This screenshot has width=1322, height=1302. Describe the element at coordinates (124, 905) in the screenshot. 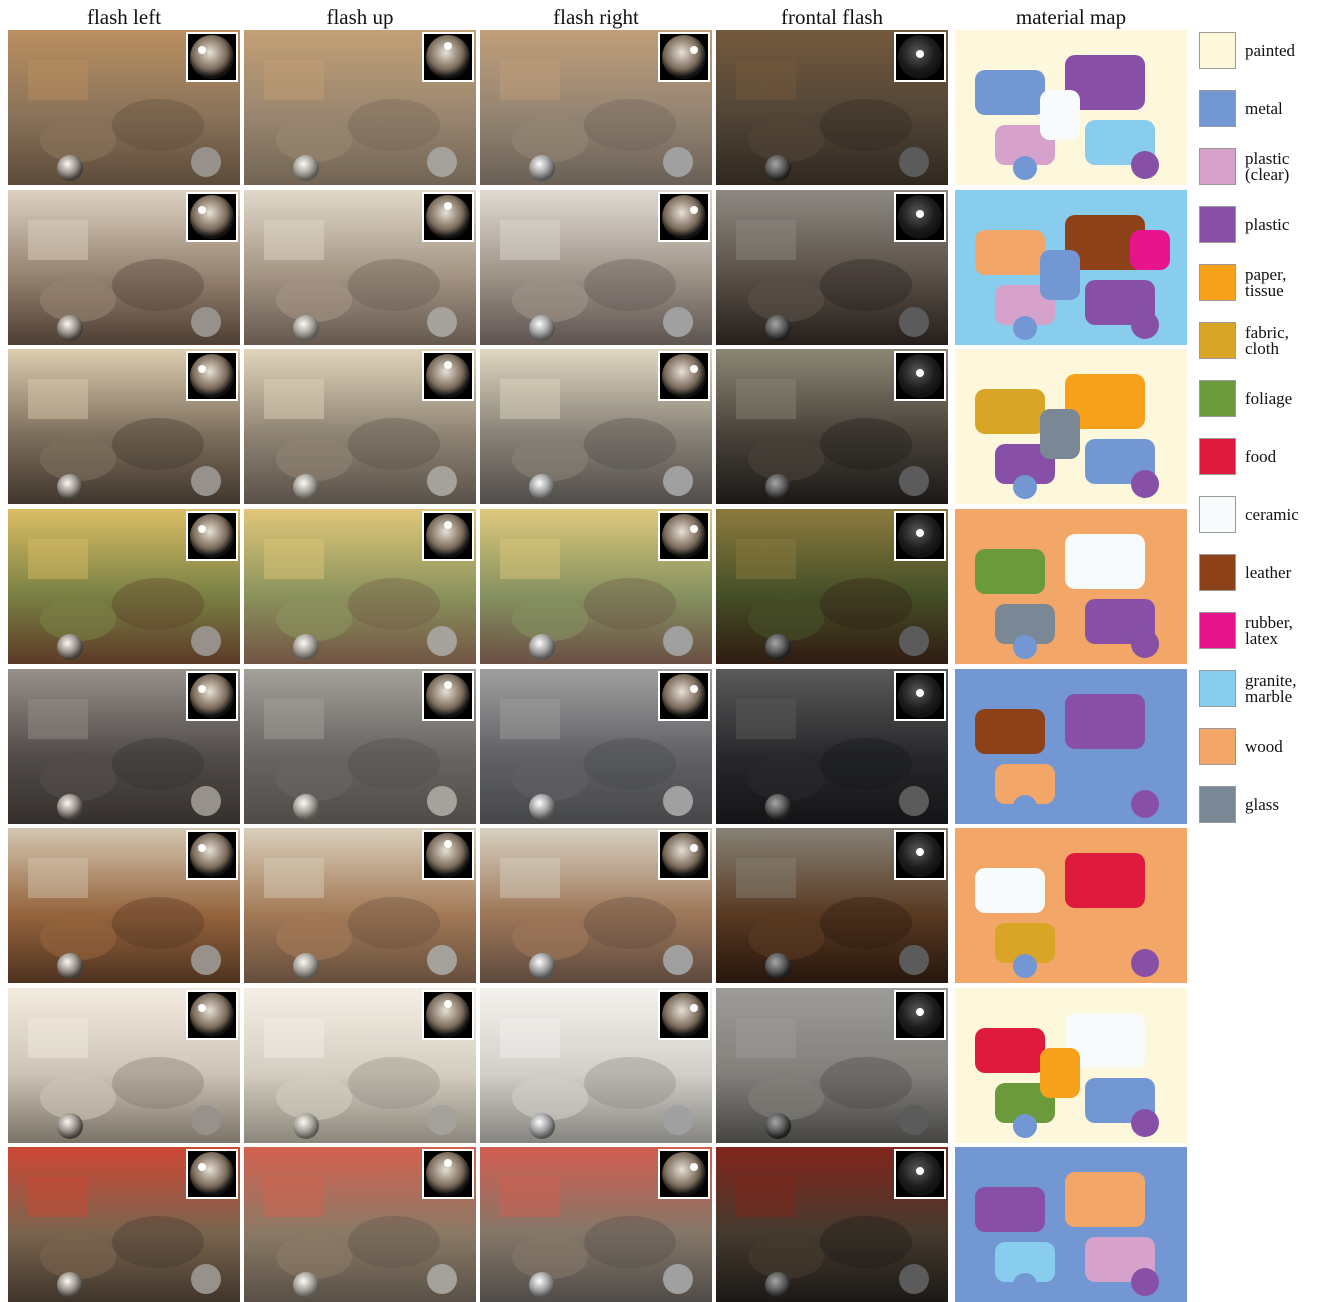

I see `scene-photo-fruit-bowl-flash-left` at that location.